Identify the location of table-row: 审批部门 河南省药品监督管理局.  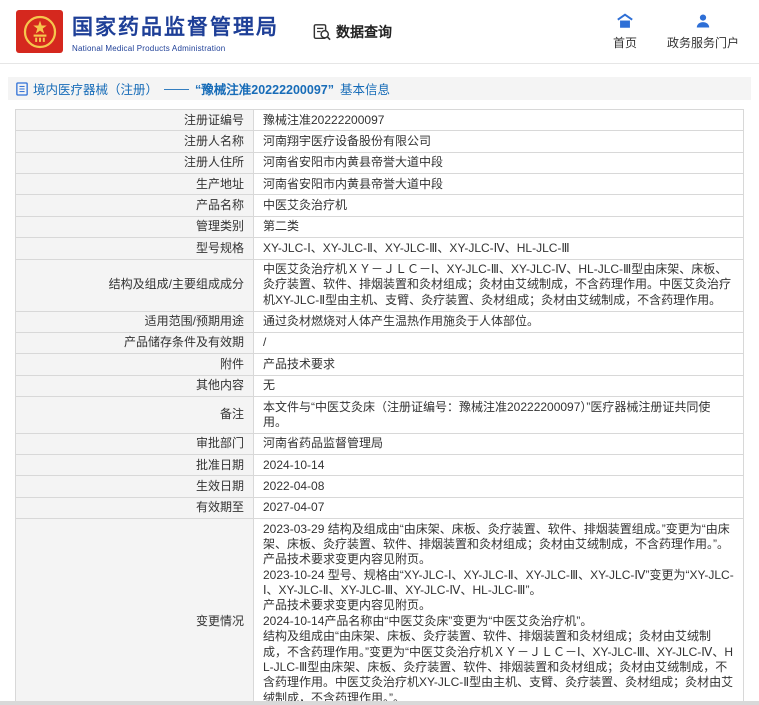
(379, 444).